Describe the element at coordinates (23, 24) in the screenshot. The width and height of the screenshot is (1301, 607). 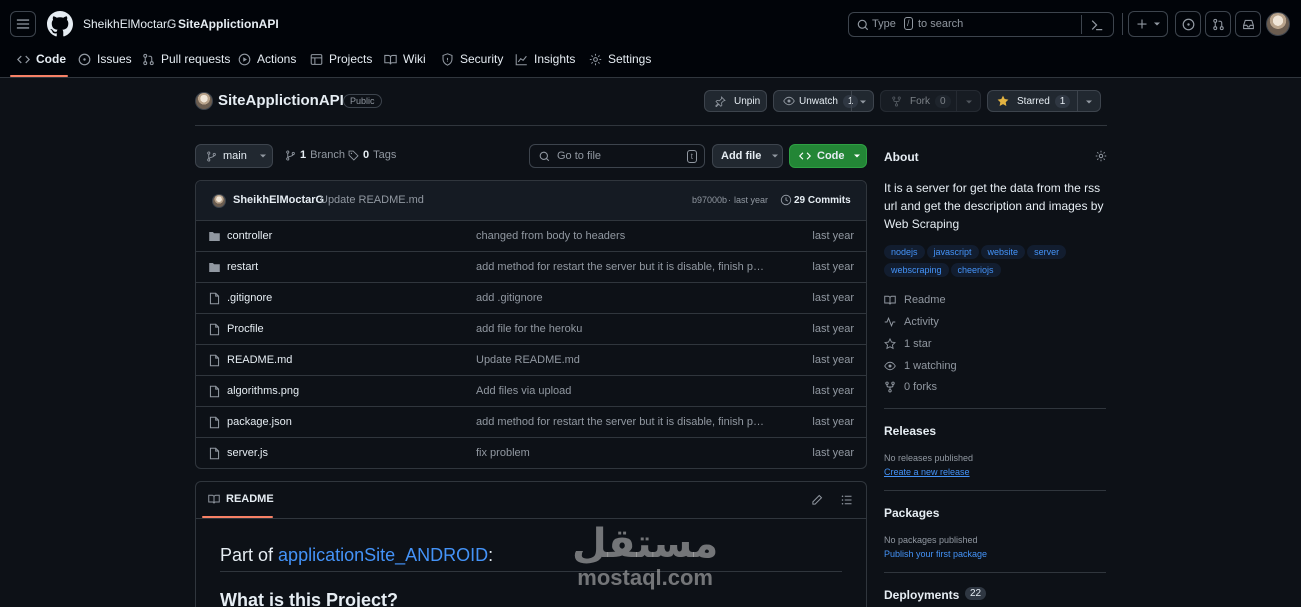
I see `menu-button` at that location.